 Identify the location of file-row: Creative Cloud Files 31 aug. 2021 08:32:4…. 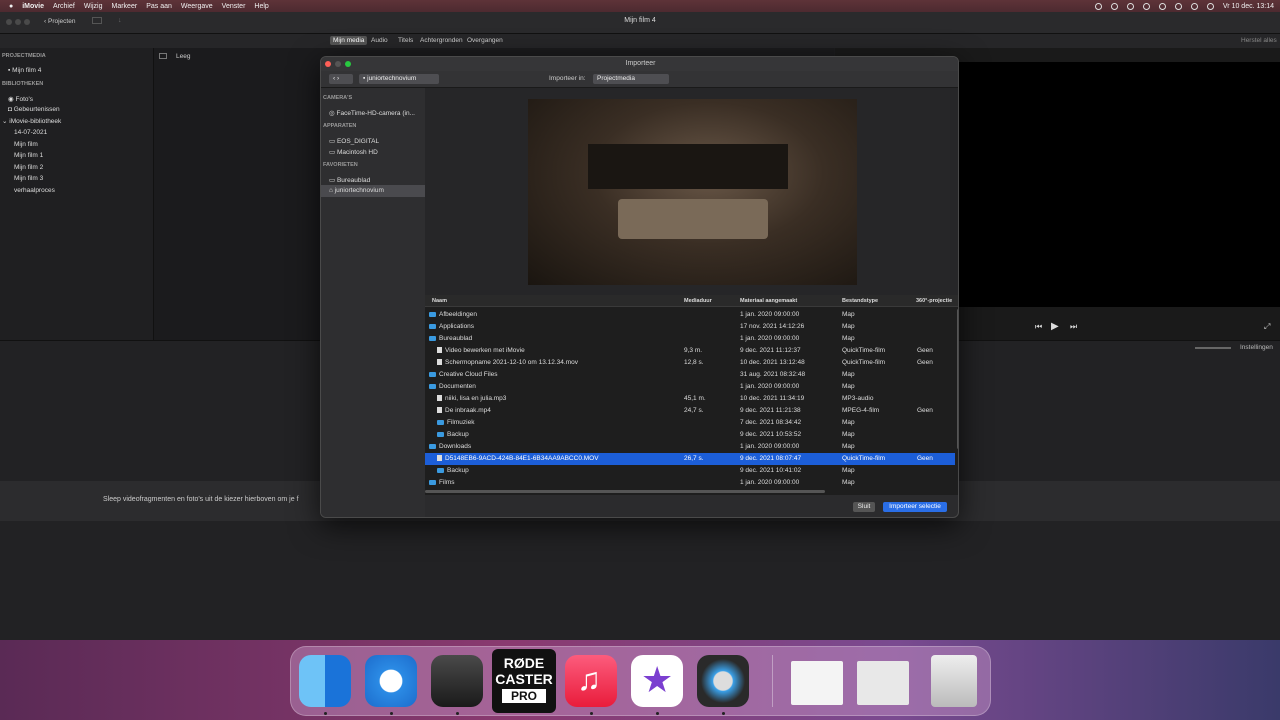
(690, 375).